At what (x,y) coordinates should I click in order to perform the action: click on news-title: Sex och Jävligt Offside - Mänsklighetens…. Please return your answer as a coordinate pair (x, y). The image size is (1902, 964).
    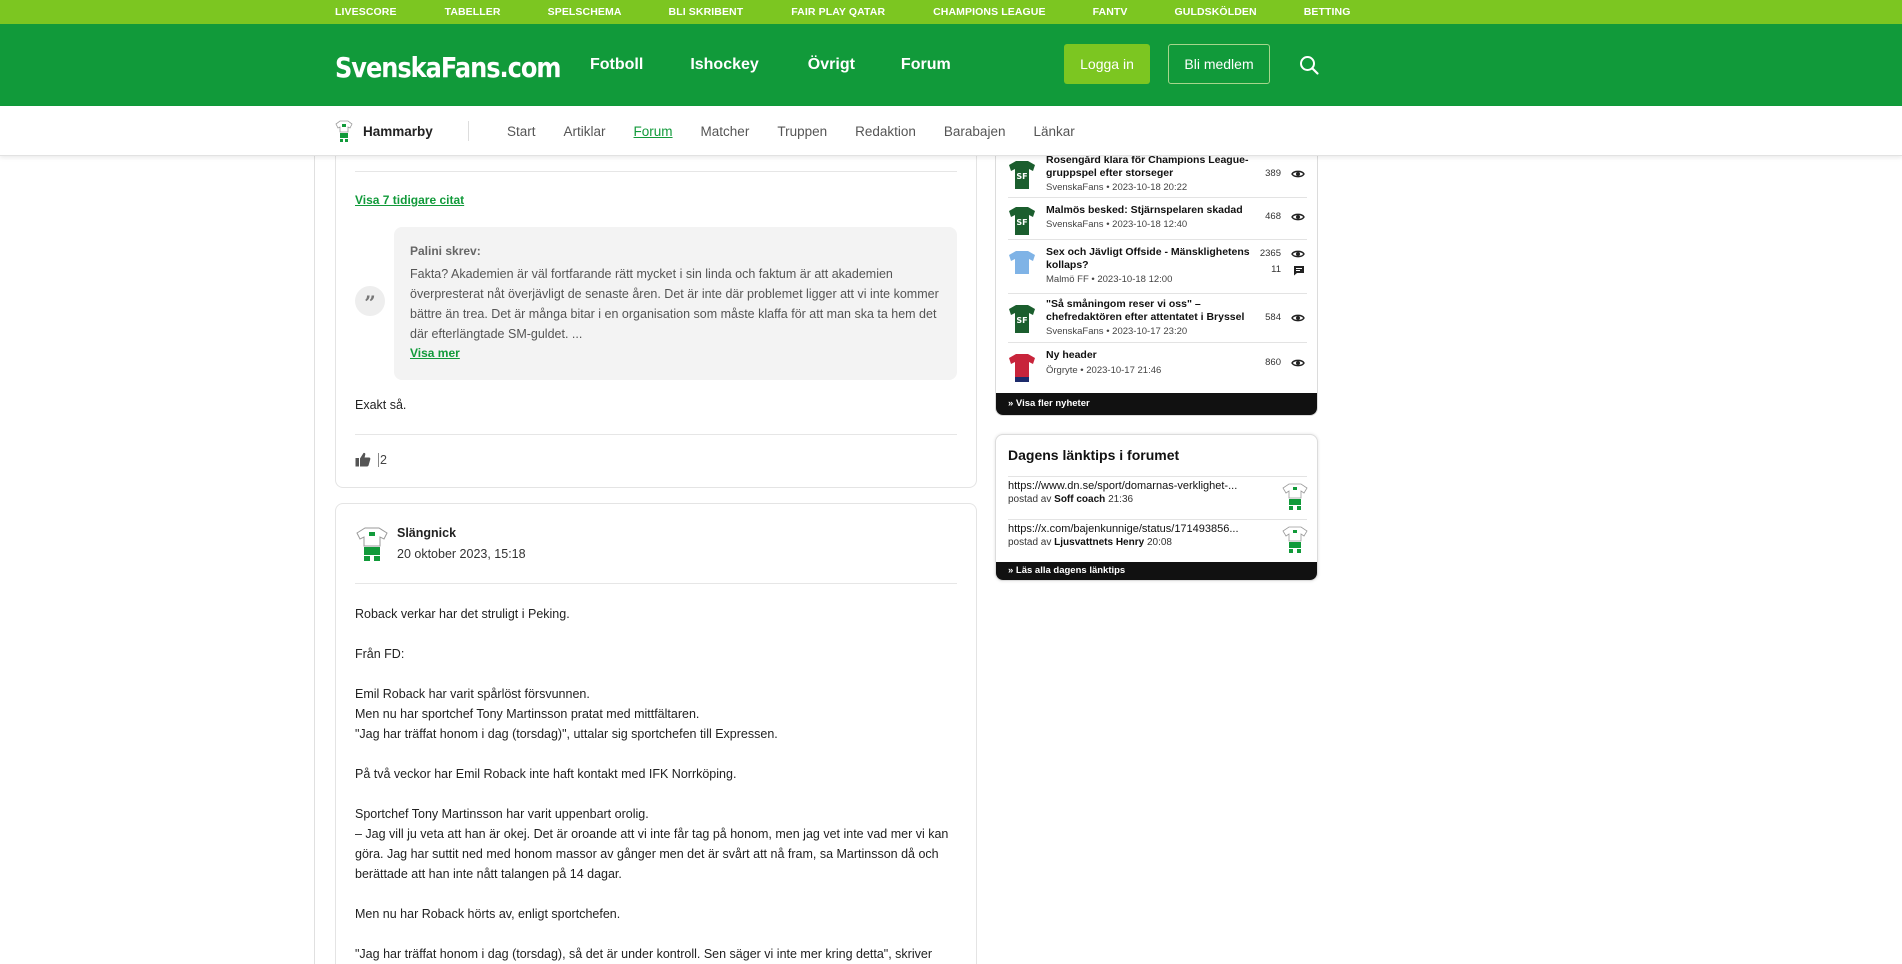
    Looking at the image, I should click on (1148, 258).